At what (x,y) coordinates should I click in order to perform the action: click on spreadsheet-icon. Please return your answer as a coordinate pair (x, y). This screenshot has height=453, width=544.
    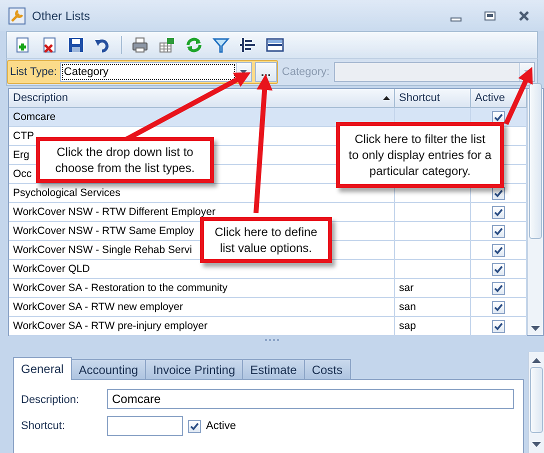
    Looking at the image, I should click on (167, 45).